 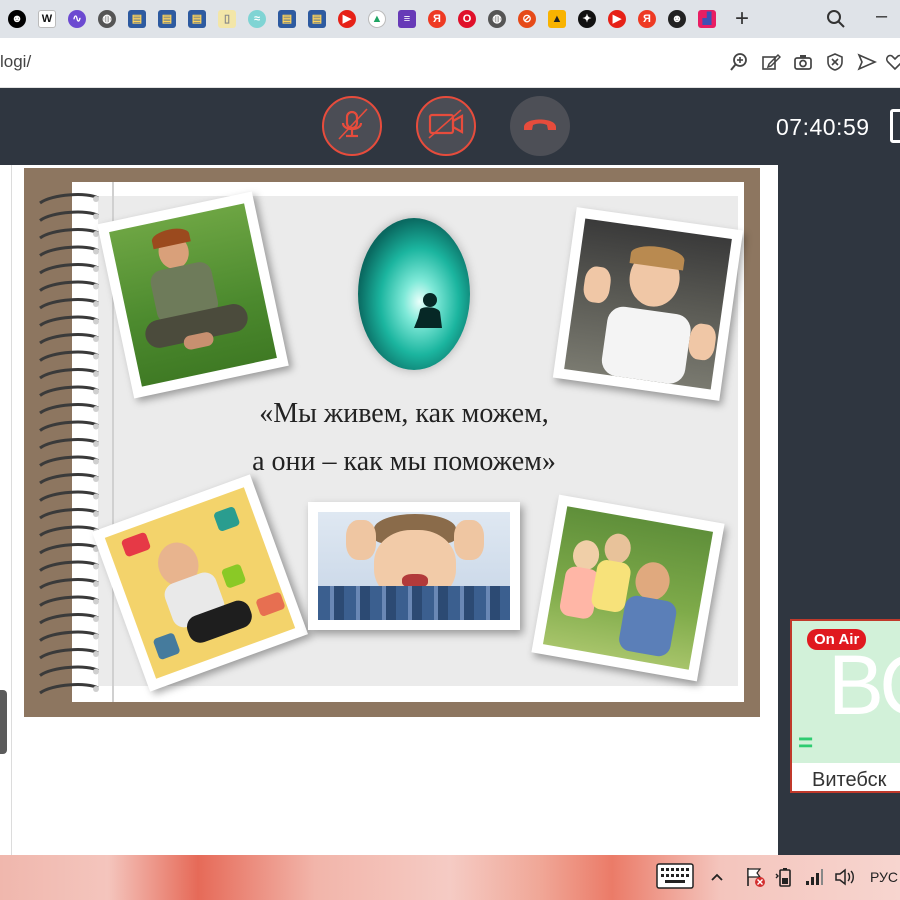 I want to click on google-drive-icon: ▲, so click(x=377, y=19).